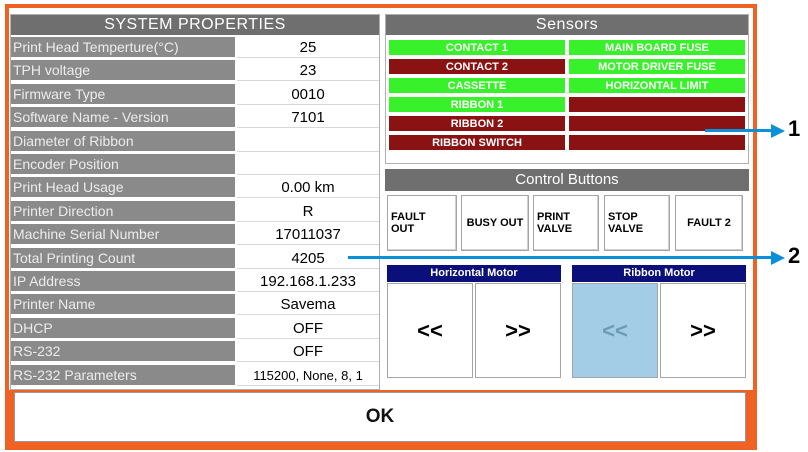 The height and width of the screenshot is (452, 808). What do you see at coordinates (794, 128) in the screenshot?
I see `callout-1-number: 1` at bounding box center [794, 128].